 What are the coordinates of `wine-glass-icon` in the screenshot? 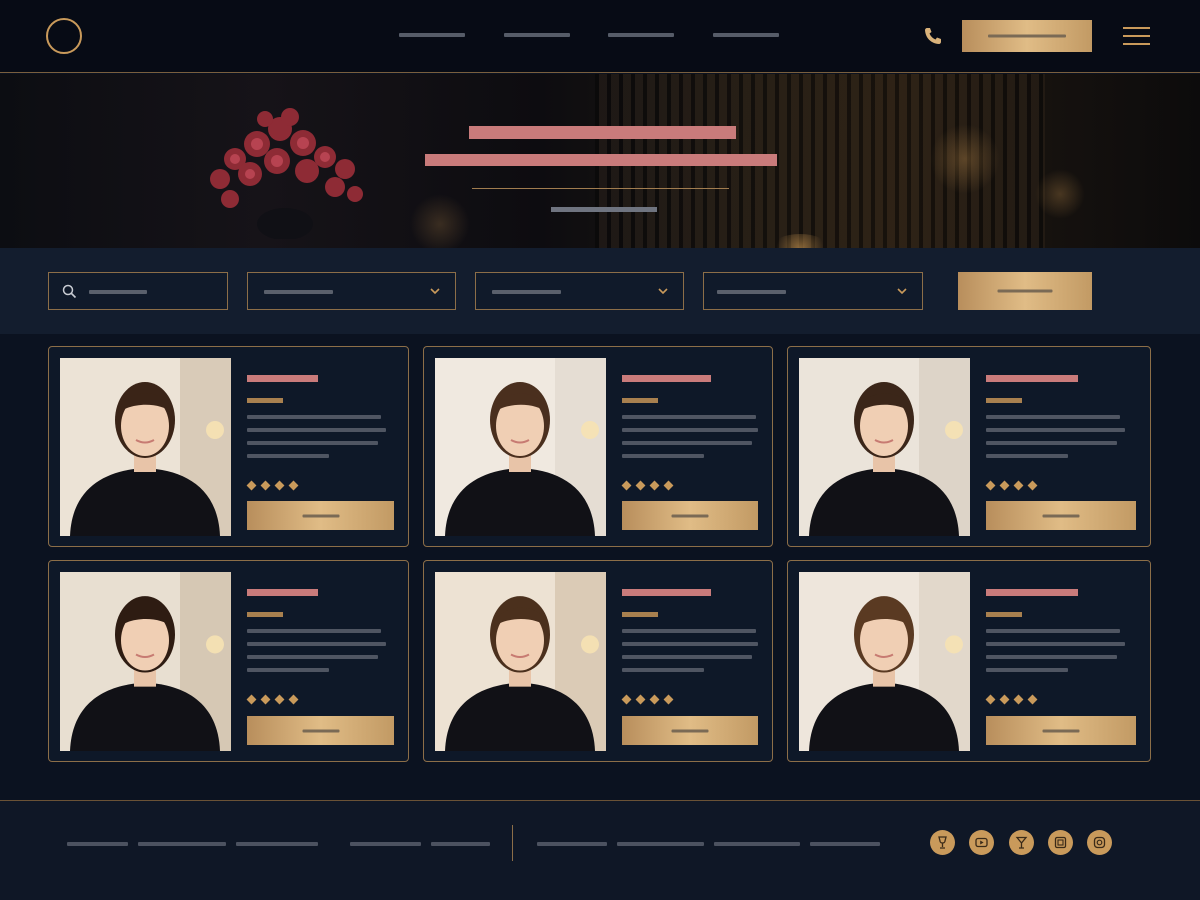 It's located at (942, 842).